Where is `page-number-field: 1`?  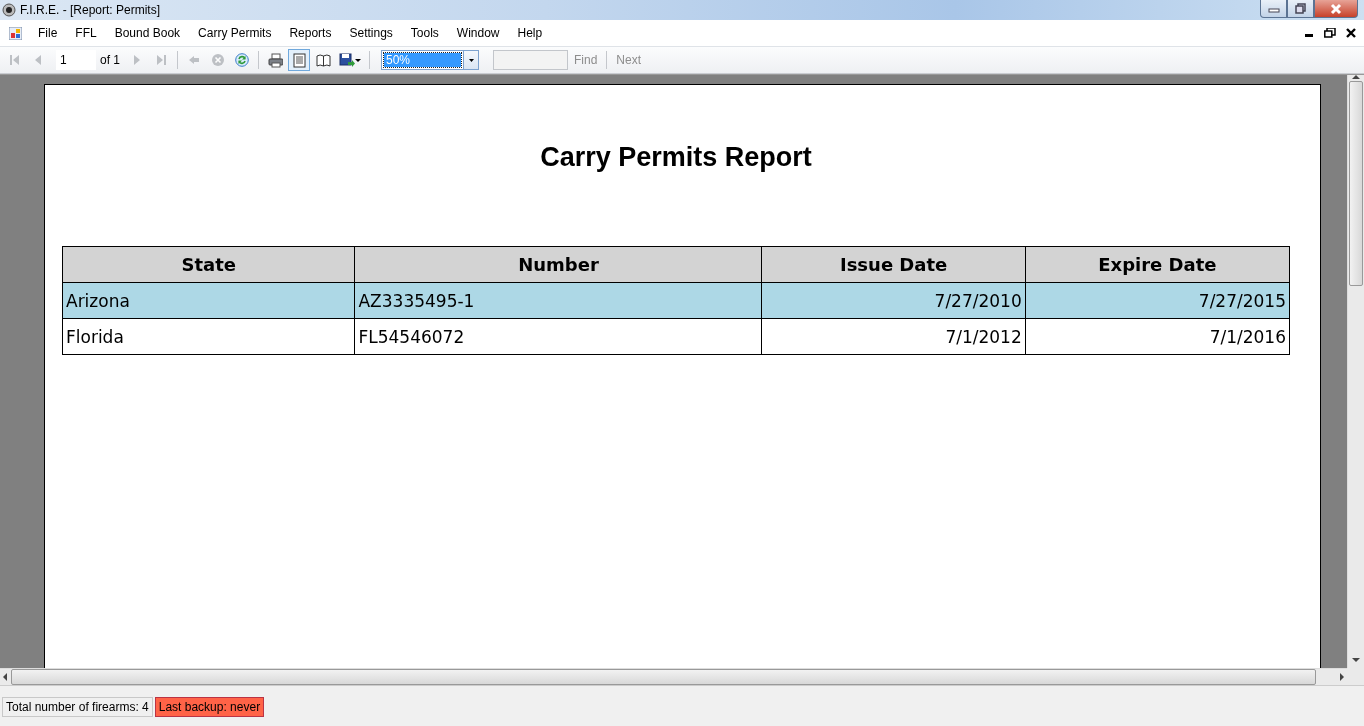 page-number-field: 1 is located at coordinates (76, 60).